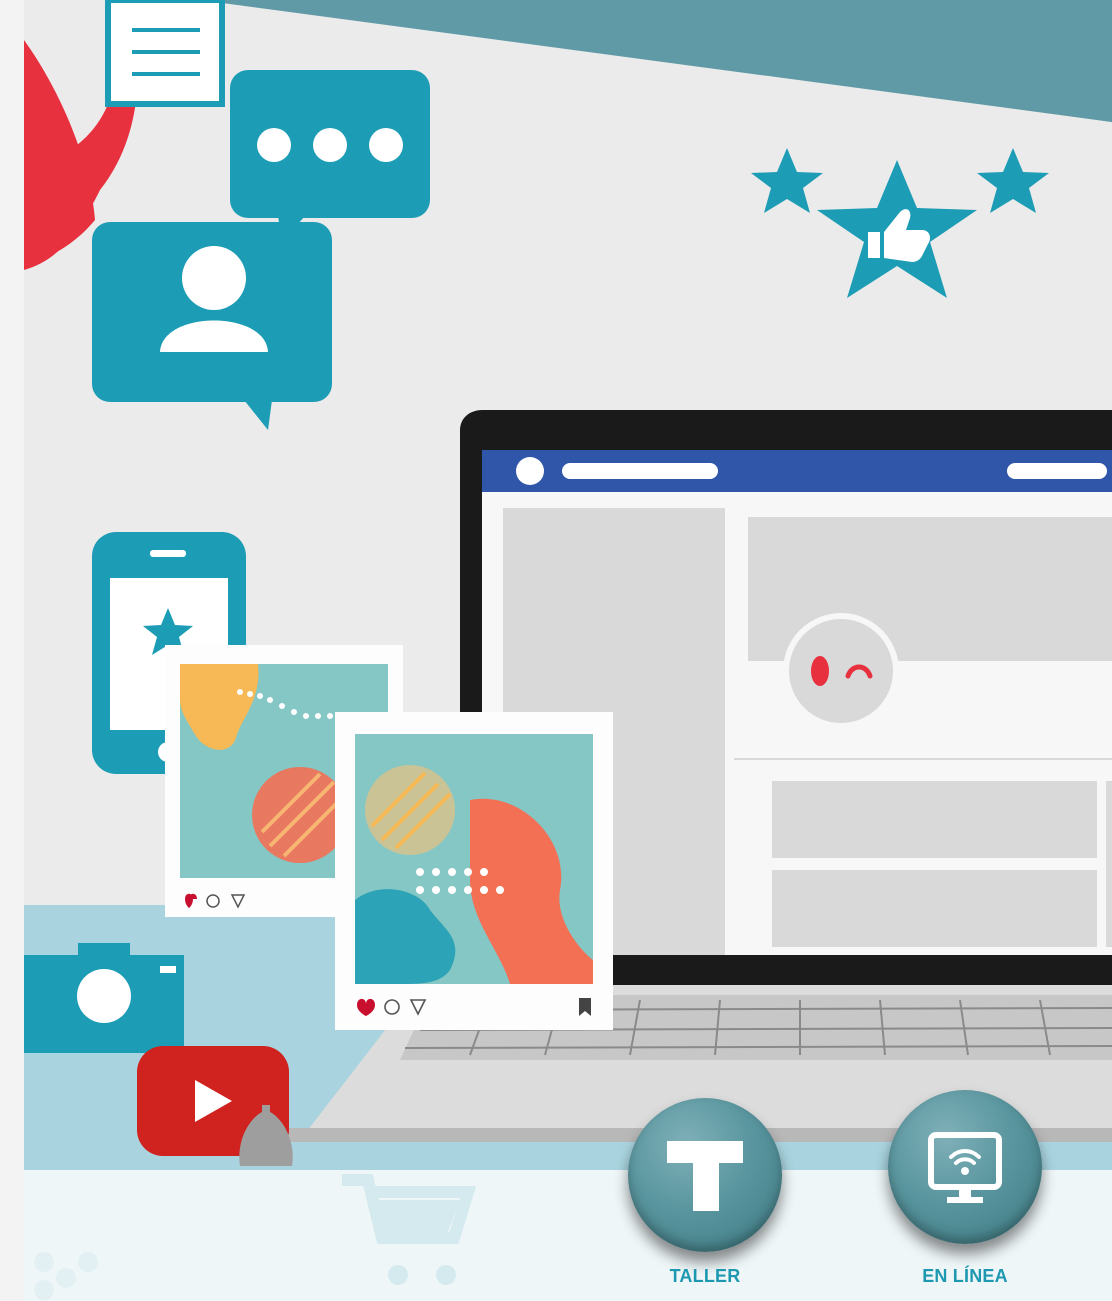 This screenshot has height=1301, width=1112. What do you see at coordinates (965, 1276) in the screenshot?
I see `en-linea-label: EN LÍNEA` at bounding box center [965, 1276].